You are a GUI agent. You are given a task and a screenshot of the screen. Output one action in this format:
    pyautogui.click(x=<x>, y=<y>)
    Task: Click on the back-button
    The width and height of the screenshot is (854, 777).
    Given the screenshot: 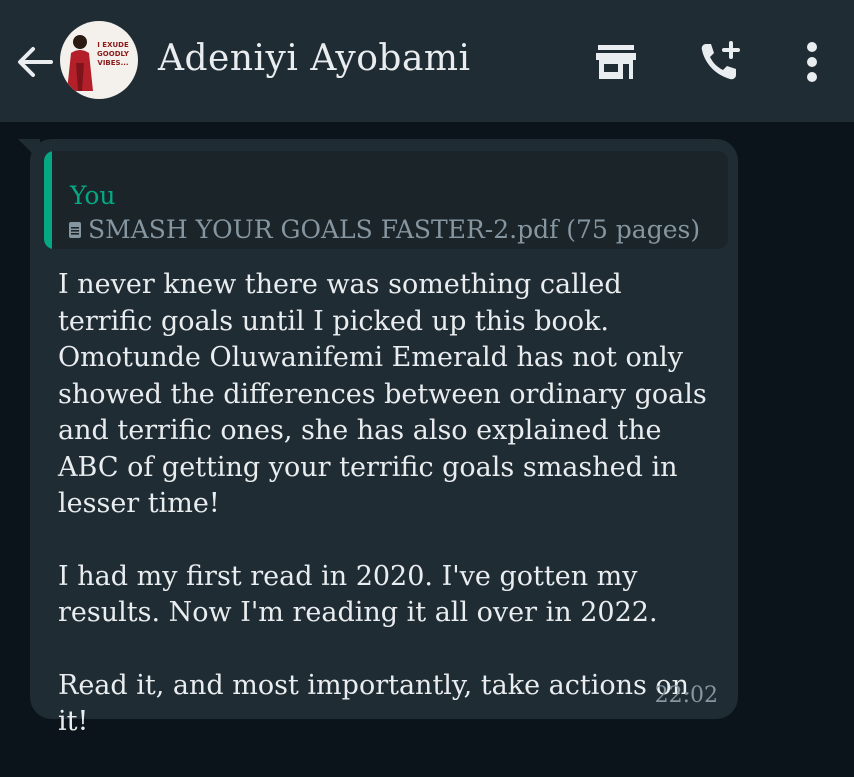 What is the action you would take?
    pyautogui.click(x=34, y=62)
    